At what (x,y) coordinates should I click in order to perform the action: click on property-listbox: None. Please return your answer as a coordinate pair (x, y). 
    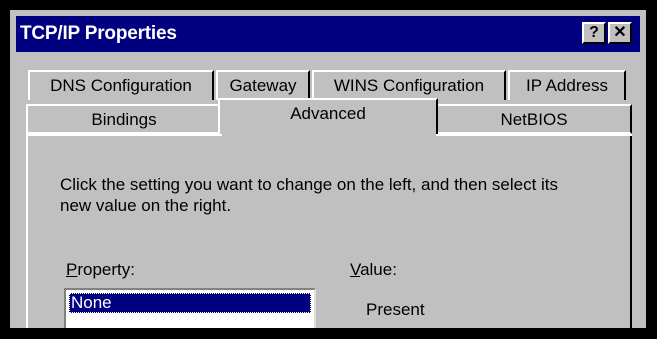
    Looking at the image, I should click on (190, 308).